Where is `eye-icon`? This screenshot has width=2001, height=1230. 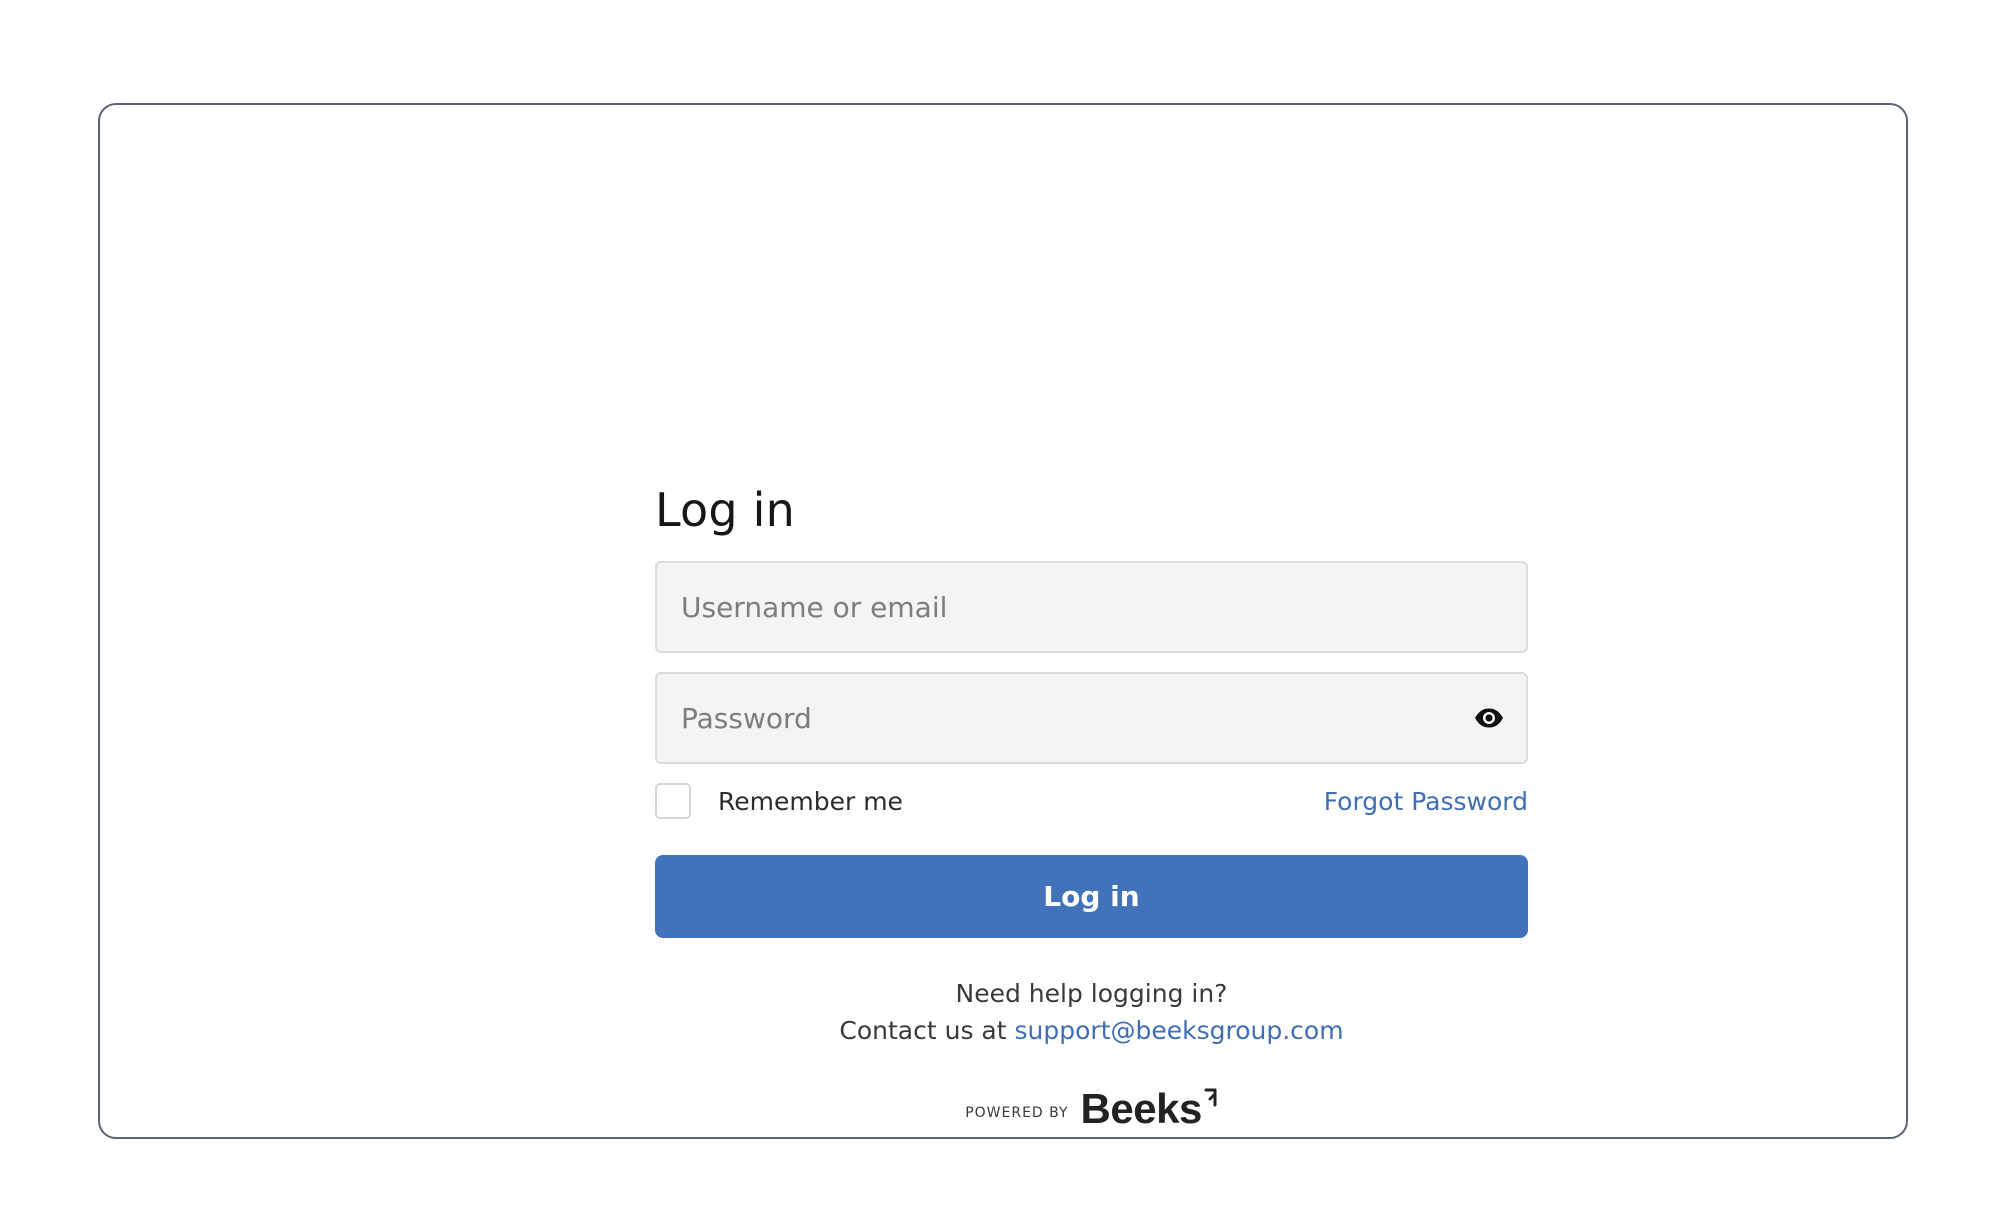 eye-icon is located at coordinates (1489, 718).